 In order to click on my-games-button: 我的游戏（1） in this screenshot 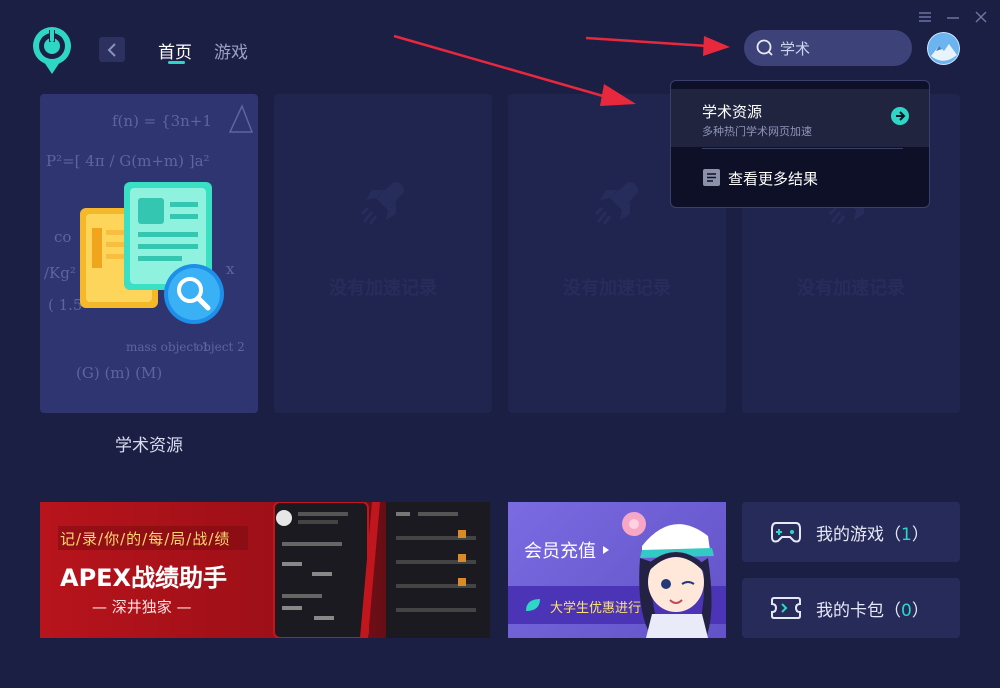, I will do `click(851, 532)`.